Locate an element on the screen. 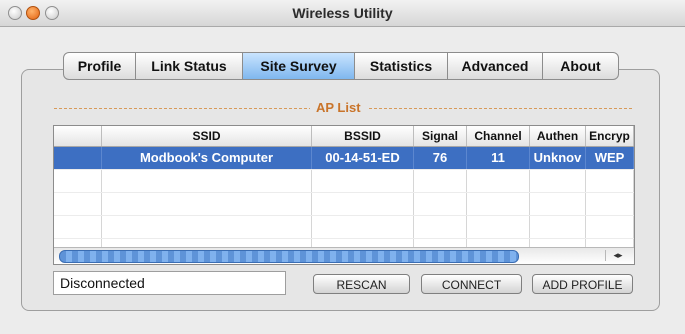 The width and height of the screenshot is (685, 334). column-header-authen: Authen is located at coordinates (558, 136).